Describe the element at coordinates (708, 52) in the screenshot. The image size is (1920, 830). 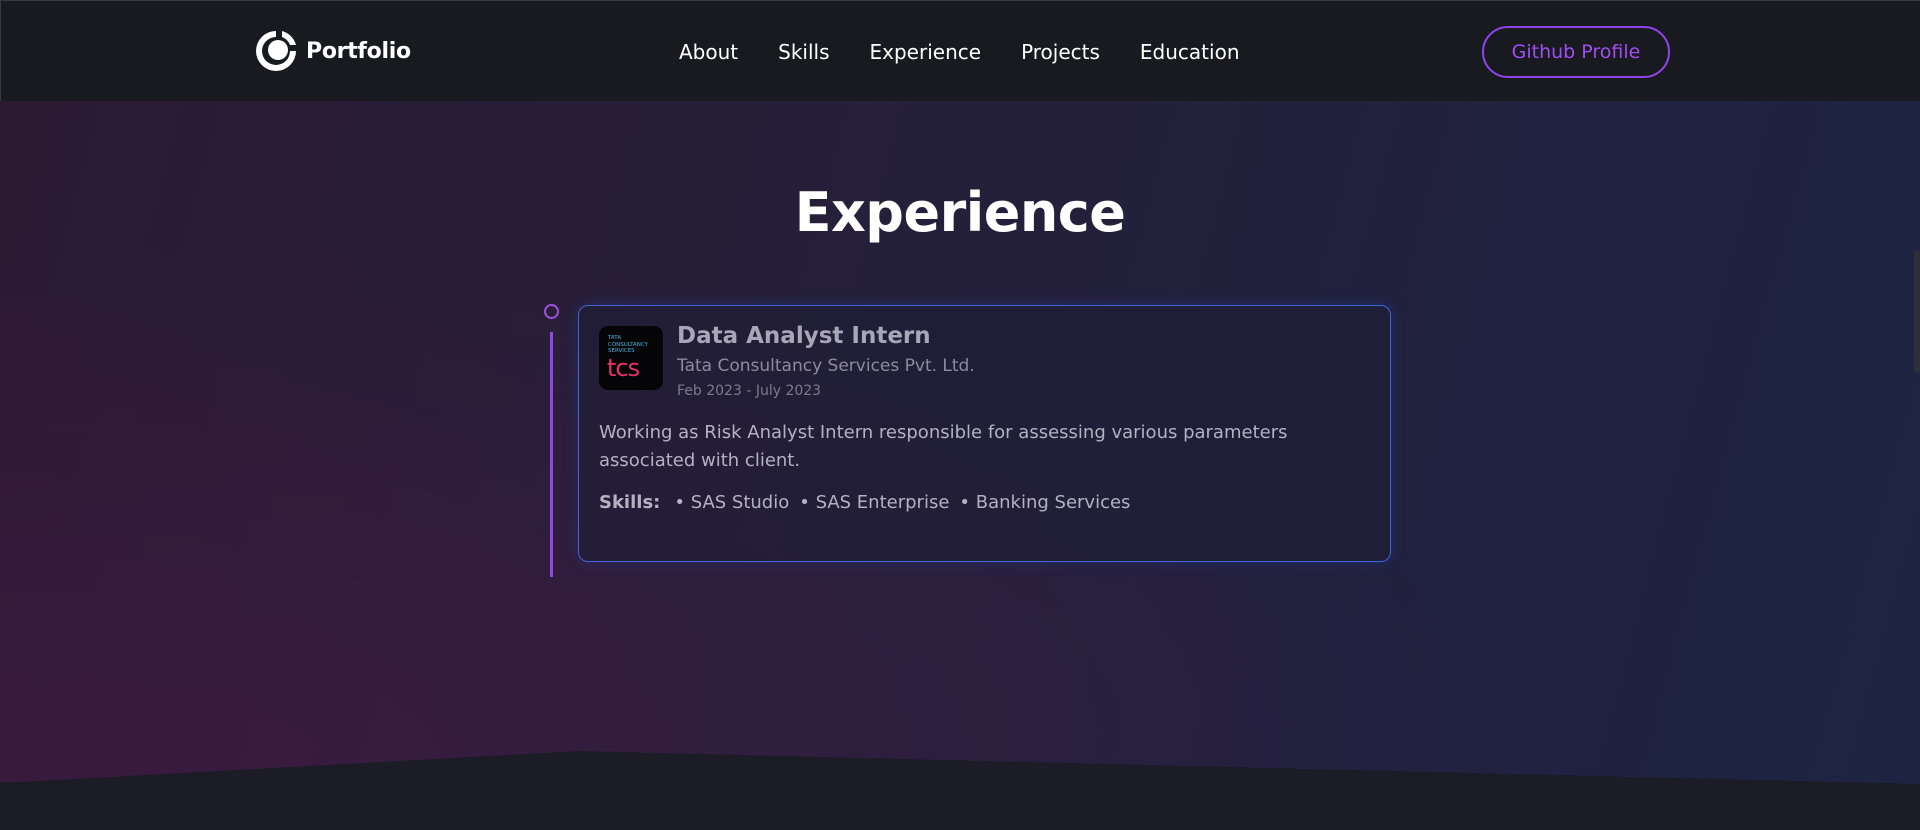
I see `nav-link-about: About` at that location.